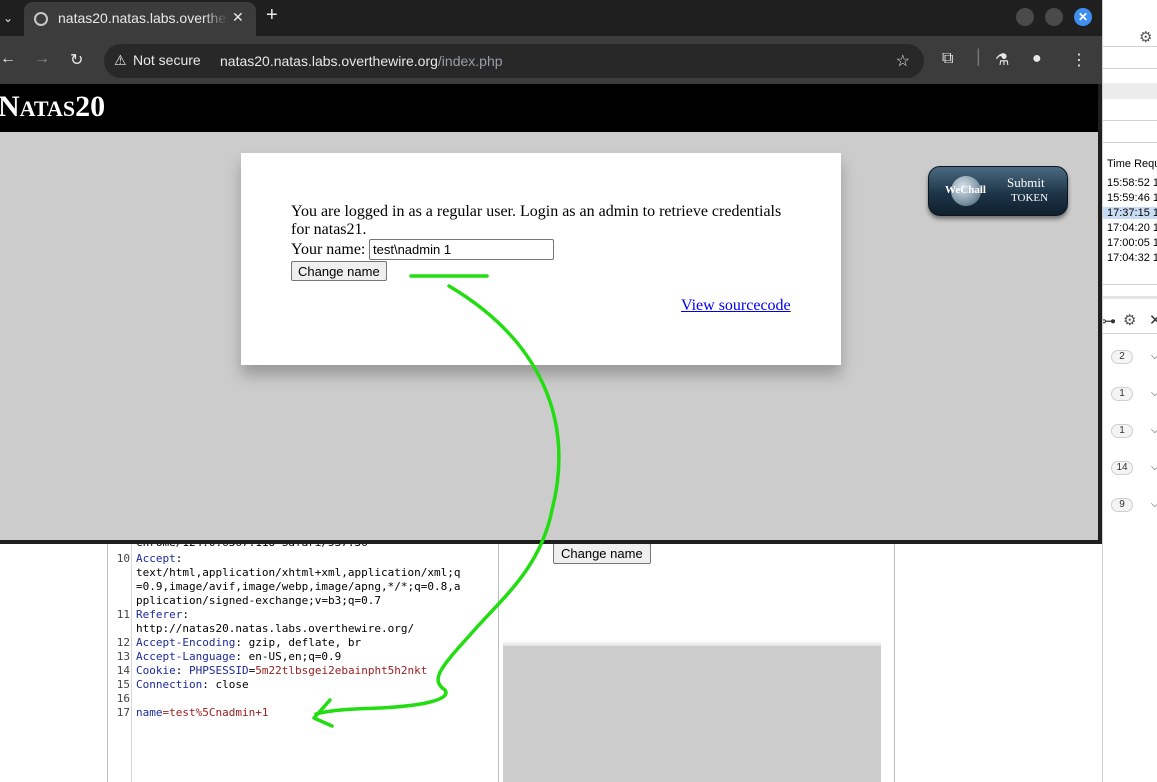 The image size is (1157, 782). What do you see at coordinates (1132, 258) in the screenshot?
I see `history-row-time: 17:04:32 14` at bounding box center [1132, 258].